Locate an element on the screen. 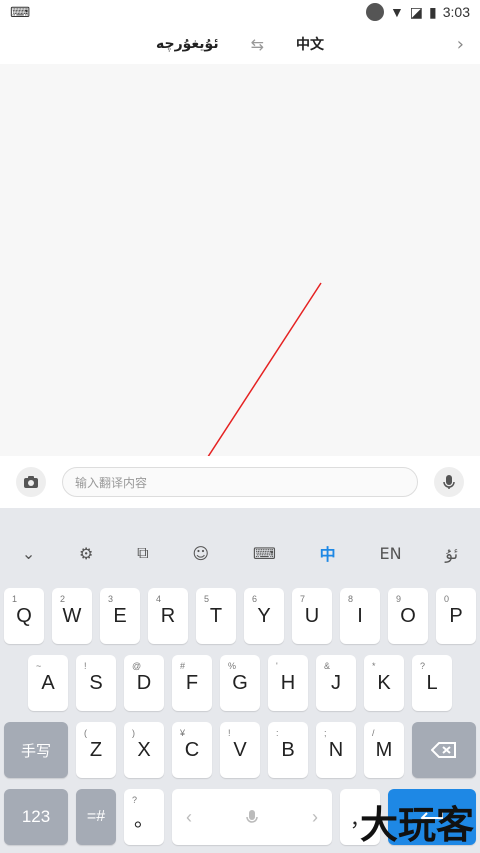 Image resolution: width=480 pixels, height=853 pixels. chinese-input-button: 中 is located at coordinates (328, 553).